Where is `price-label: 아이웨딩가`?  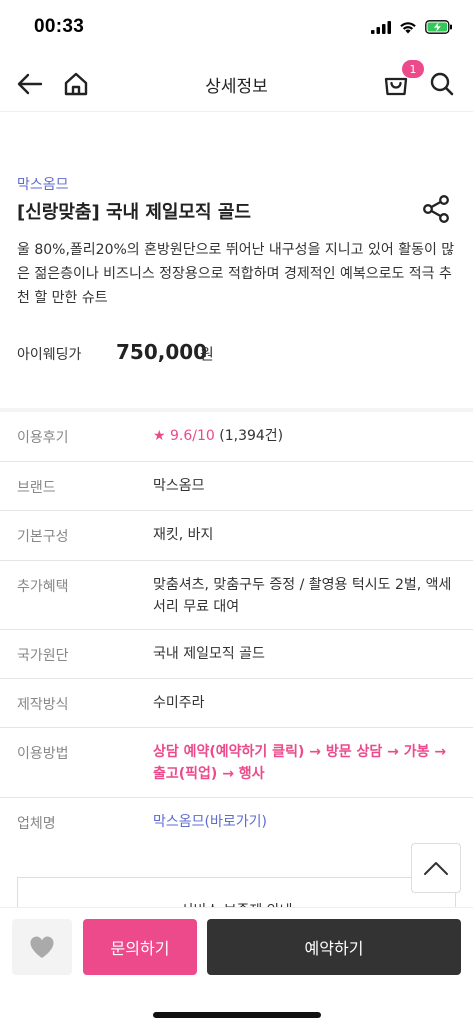
price-label: 아이웨딩가 is located at coordinates (49, 355).